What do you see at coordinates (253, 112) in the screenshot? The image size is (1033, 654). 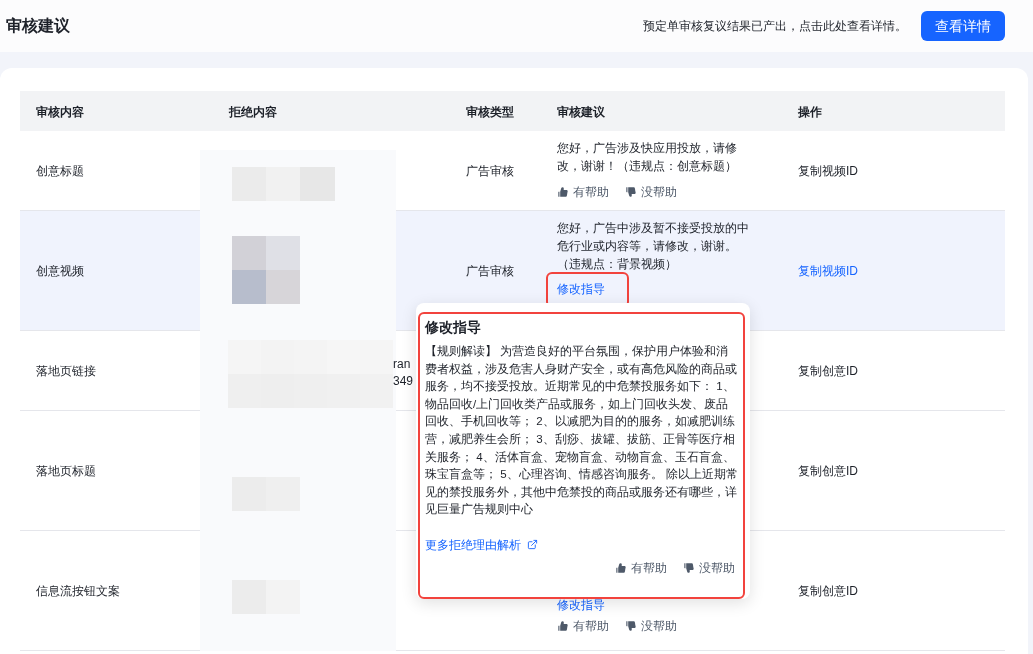 I see `column-header: 拒绝内容` at bounding box center [253, 112].